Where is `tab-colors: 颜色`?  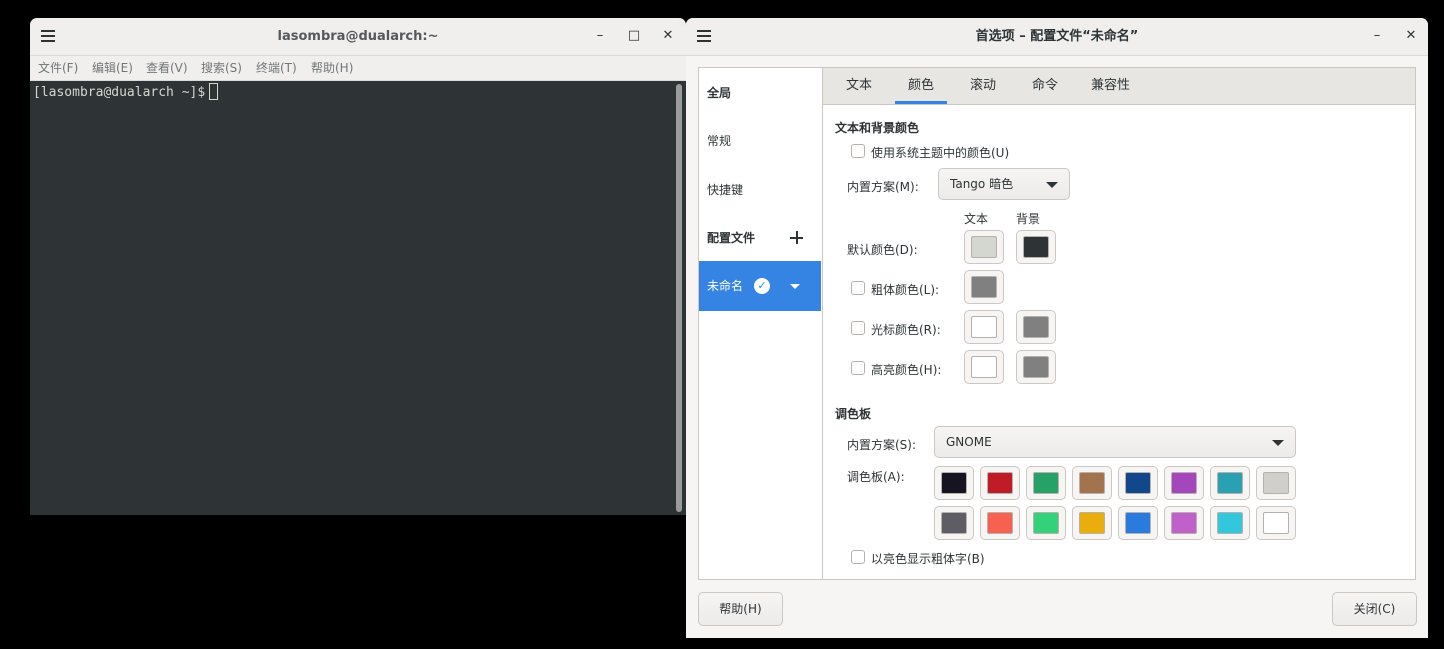 tab-colors: 颜色 is located at coordinates (921, 86).